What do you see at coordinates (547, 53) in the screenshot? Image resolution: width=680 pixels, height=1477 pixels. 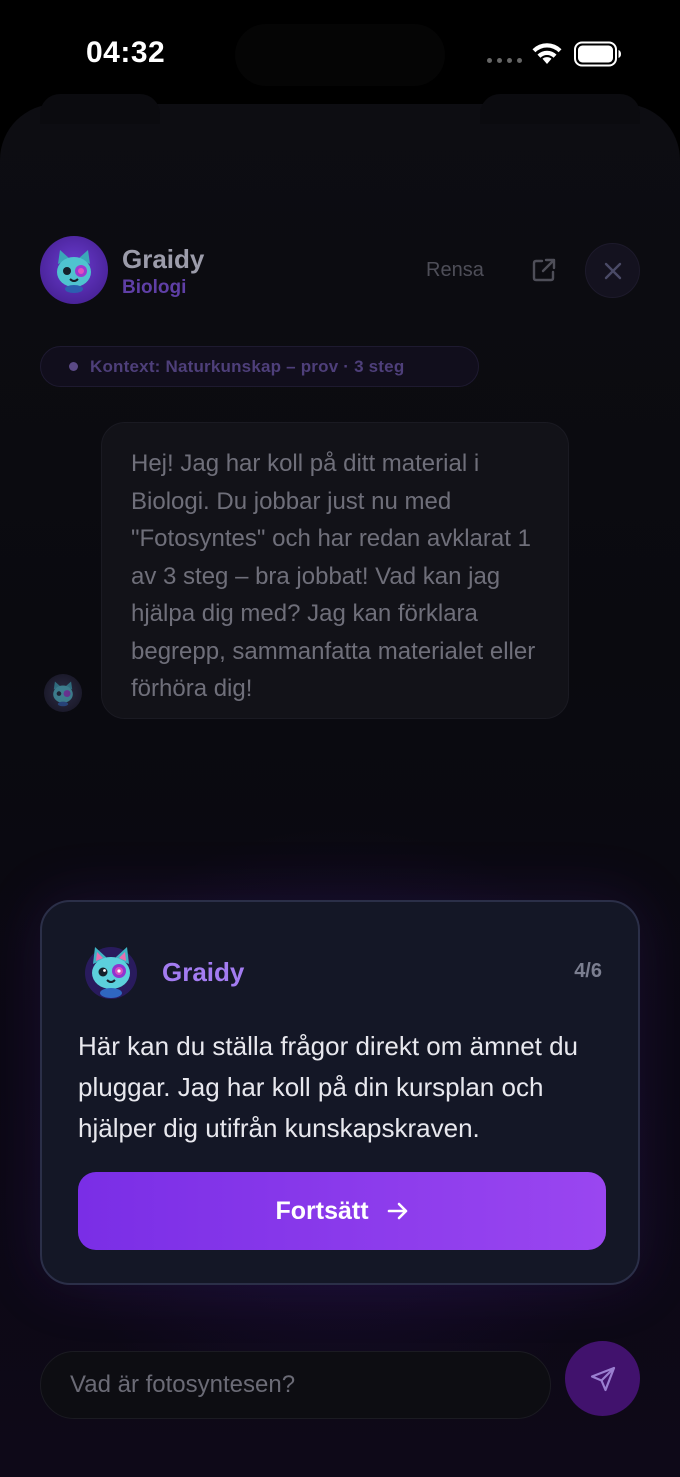 I see `wifi-icon` at bounding box center [547, 53].